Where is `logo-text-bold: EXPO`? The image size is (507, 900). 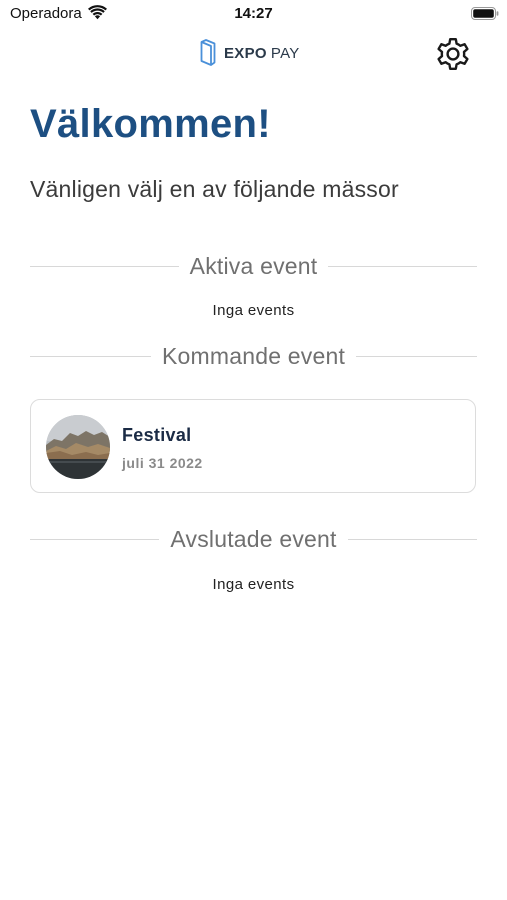
logo-text-bold: EXPO is located at coordinates (245, 53).